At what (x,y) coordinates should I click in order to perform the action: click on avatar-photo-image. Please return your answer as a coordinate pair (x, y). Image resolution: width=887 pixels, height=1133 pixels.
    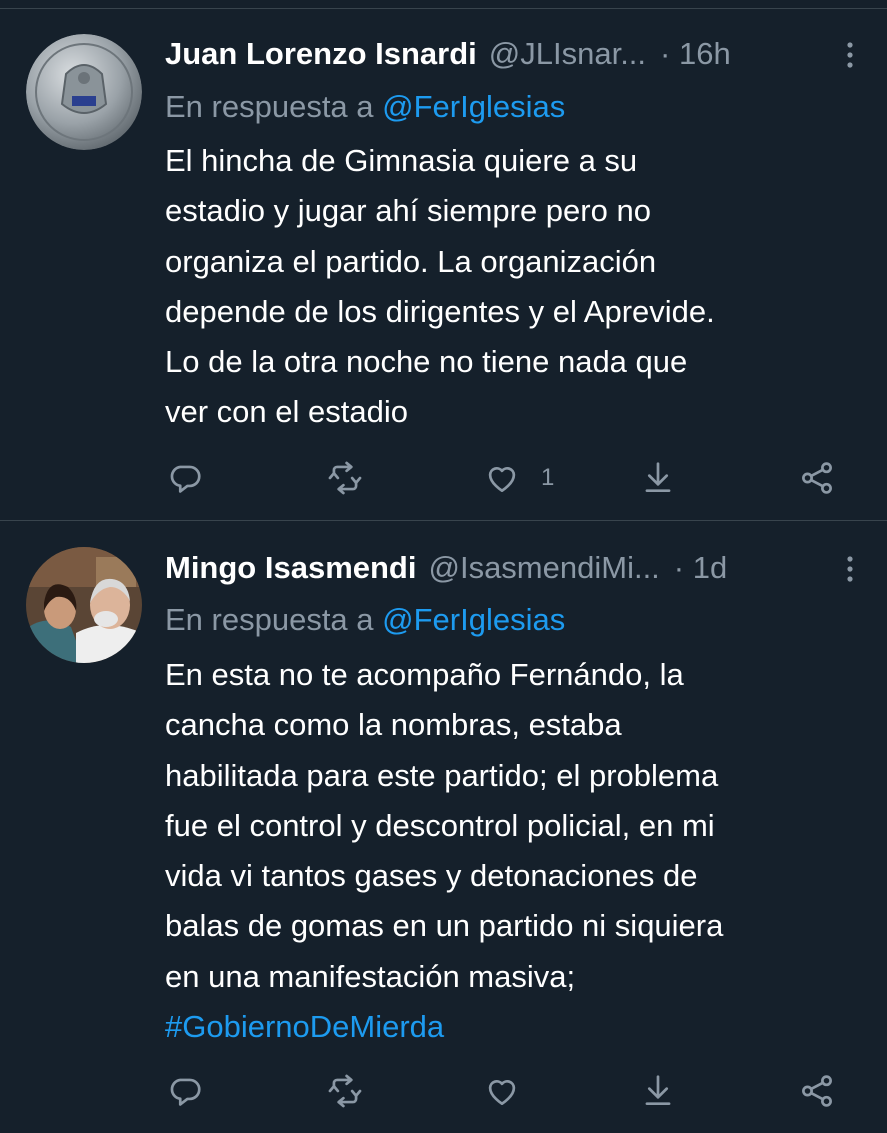
    Looking at the image, I should click on (84, 605).